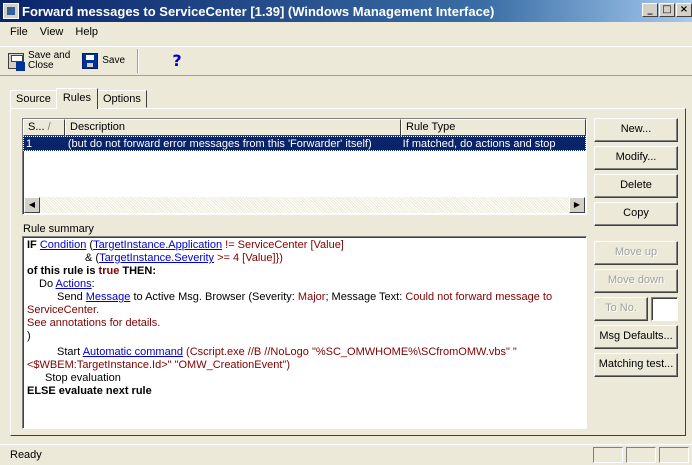  Describe the element at coordinates (16, 62) in the screenshot. I see `save-and-close-icon` at that location.